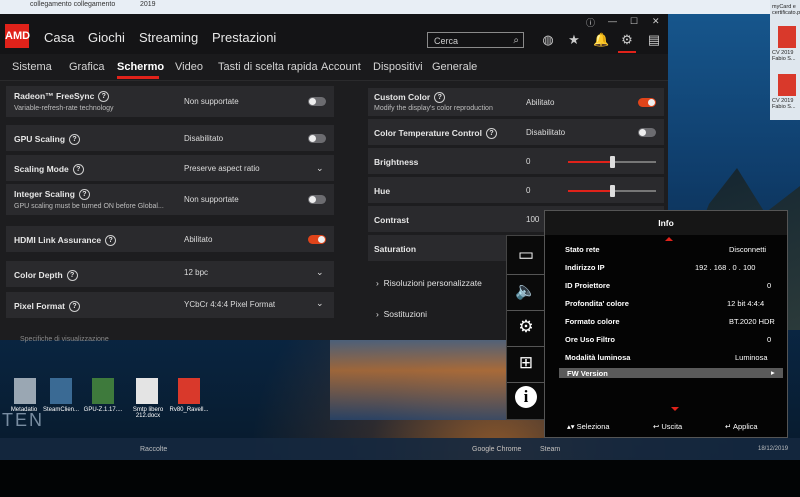 The width and height of the screenshot is (800, 497). I want to click on tab-schermo: Schermo, so click(140, 67).